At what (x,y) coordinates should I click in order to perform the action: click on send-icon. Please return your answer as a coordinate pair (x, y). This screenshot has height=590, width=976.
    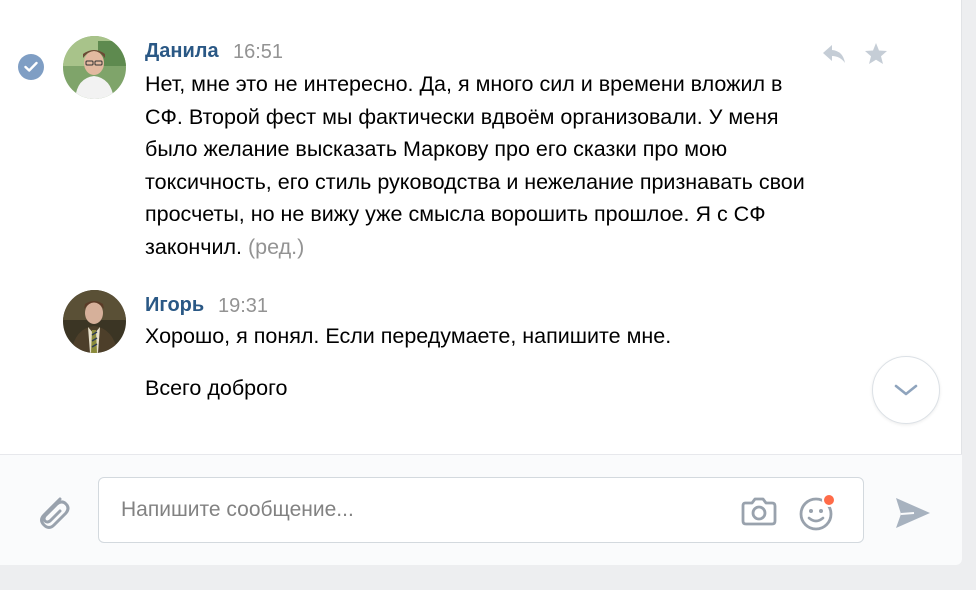
    Looking at the image, I should click on (912, 513).